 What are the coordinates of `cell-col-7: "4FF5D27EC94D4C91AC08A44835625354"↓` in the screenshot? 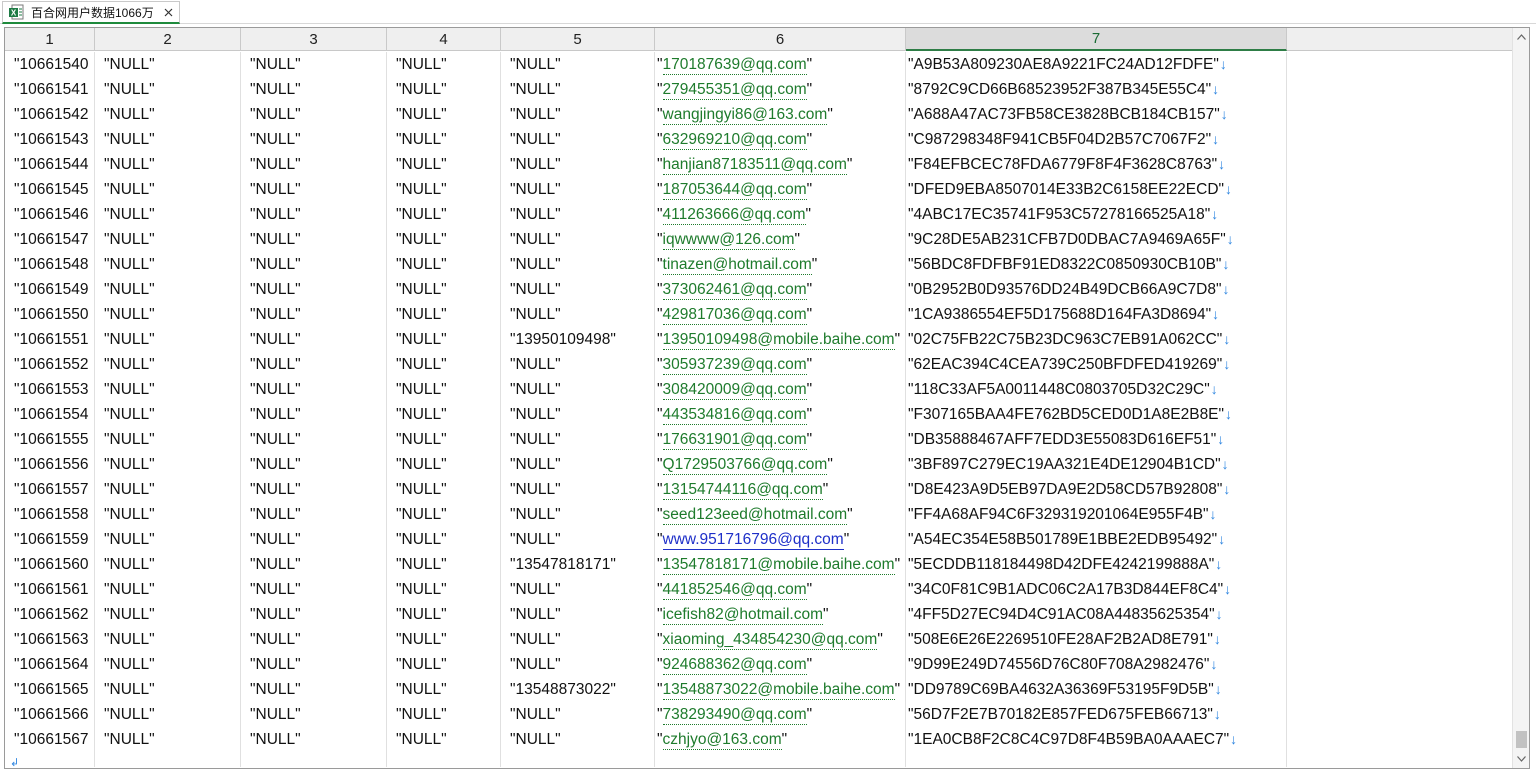 It's located at (1096, 614).